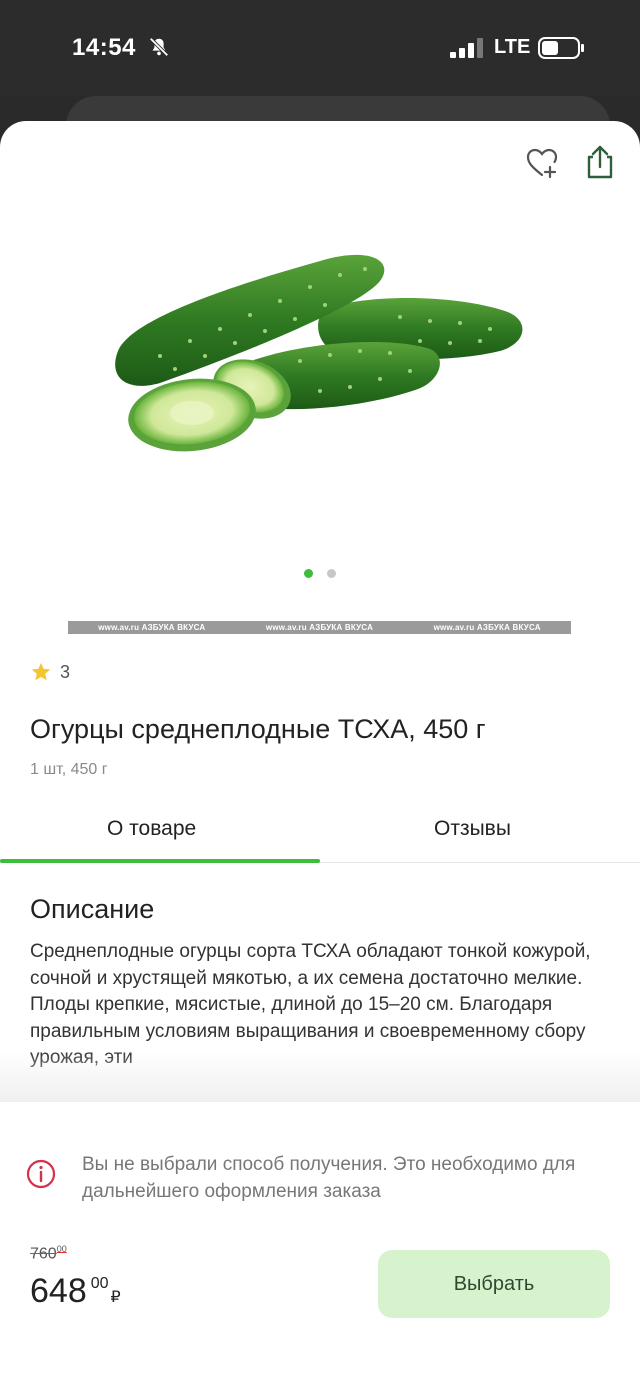  I want to click on product-title: Огурцы среднеплодные ТСХА, 450 г, so click(258, 729).